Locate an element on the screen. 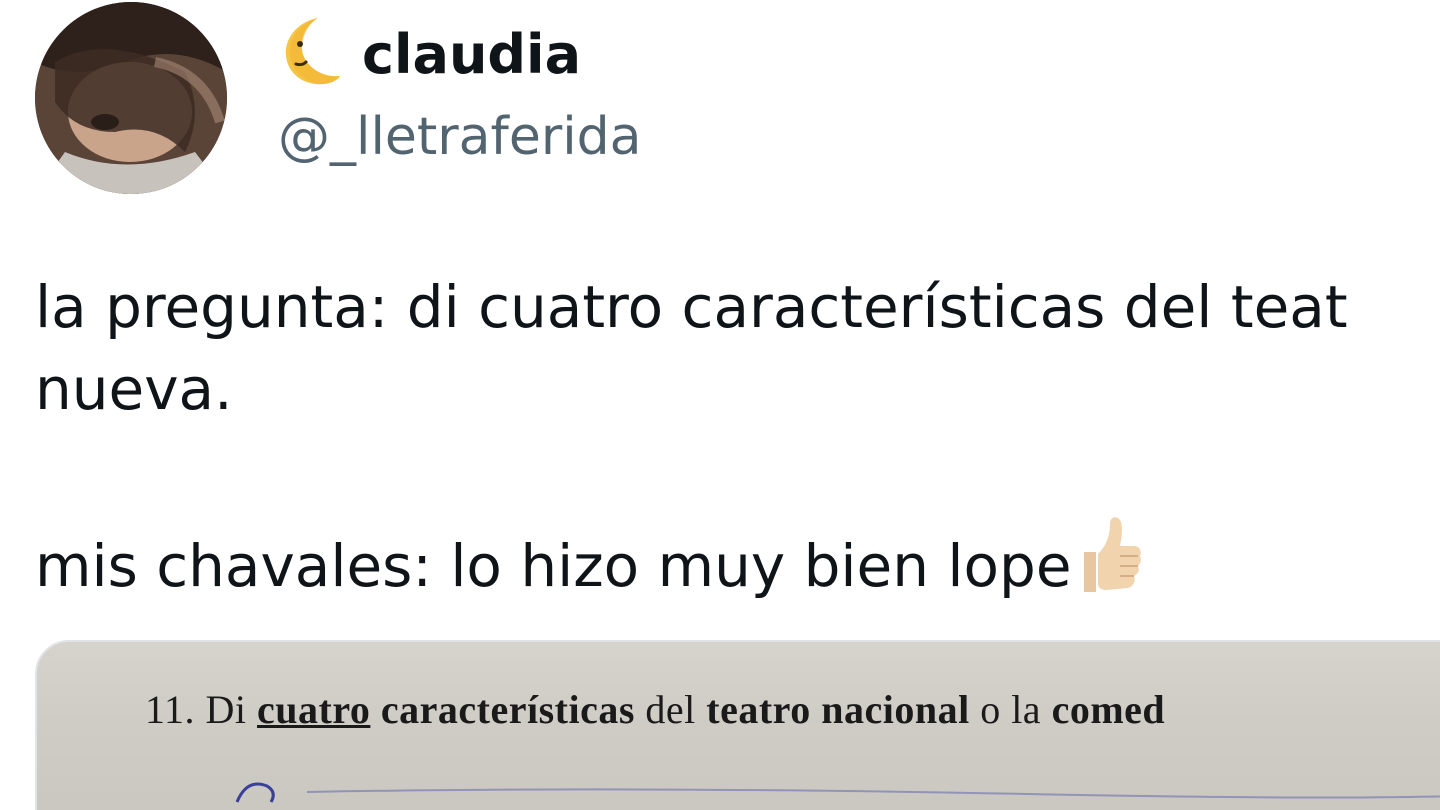  tweet-line-2: nueva. is located at coordinates (134, 389).